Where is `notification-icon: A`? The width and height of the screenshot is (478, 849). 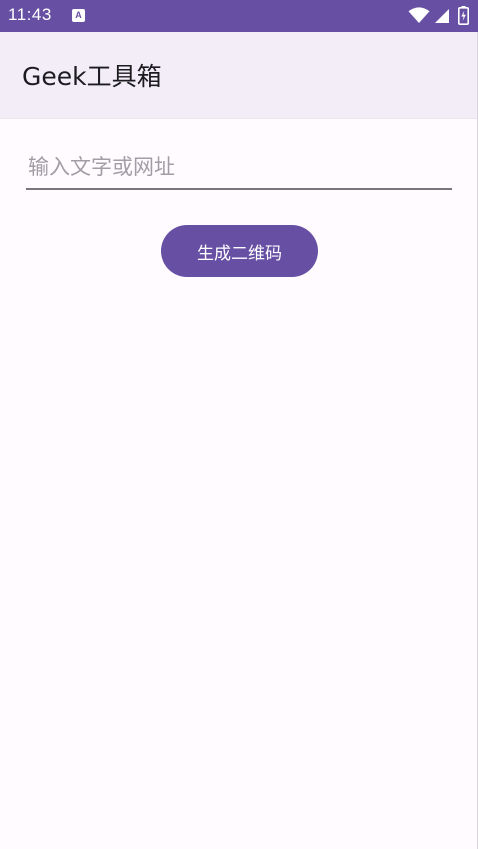 notification-icon: A is located at coordinates (78, 15).